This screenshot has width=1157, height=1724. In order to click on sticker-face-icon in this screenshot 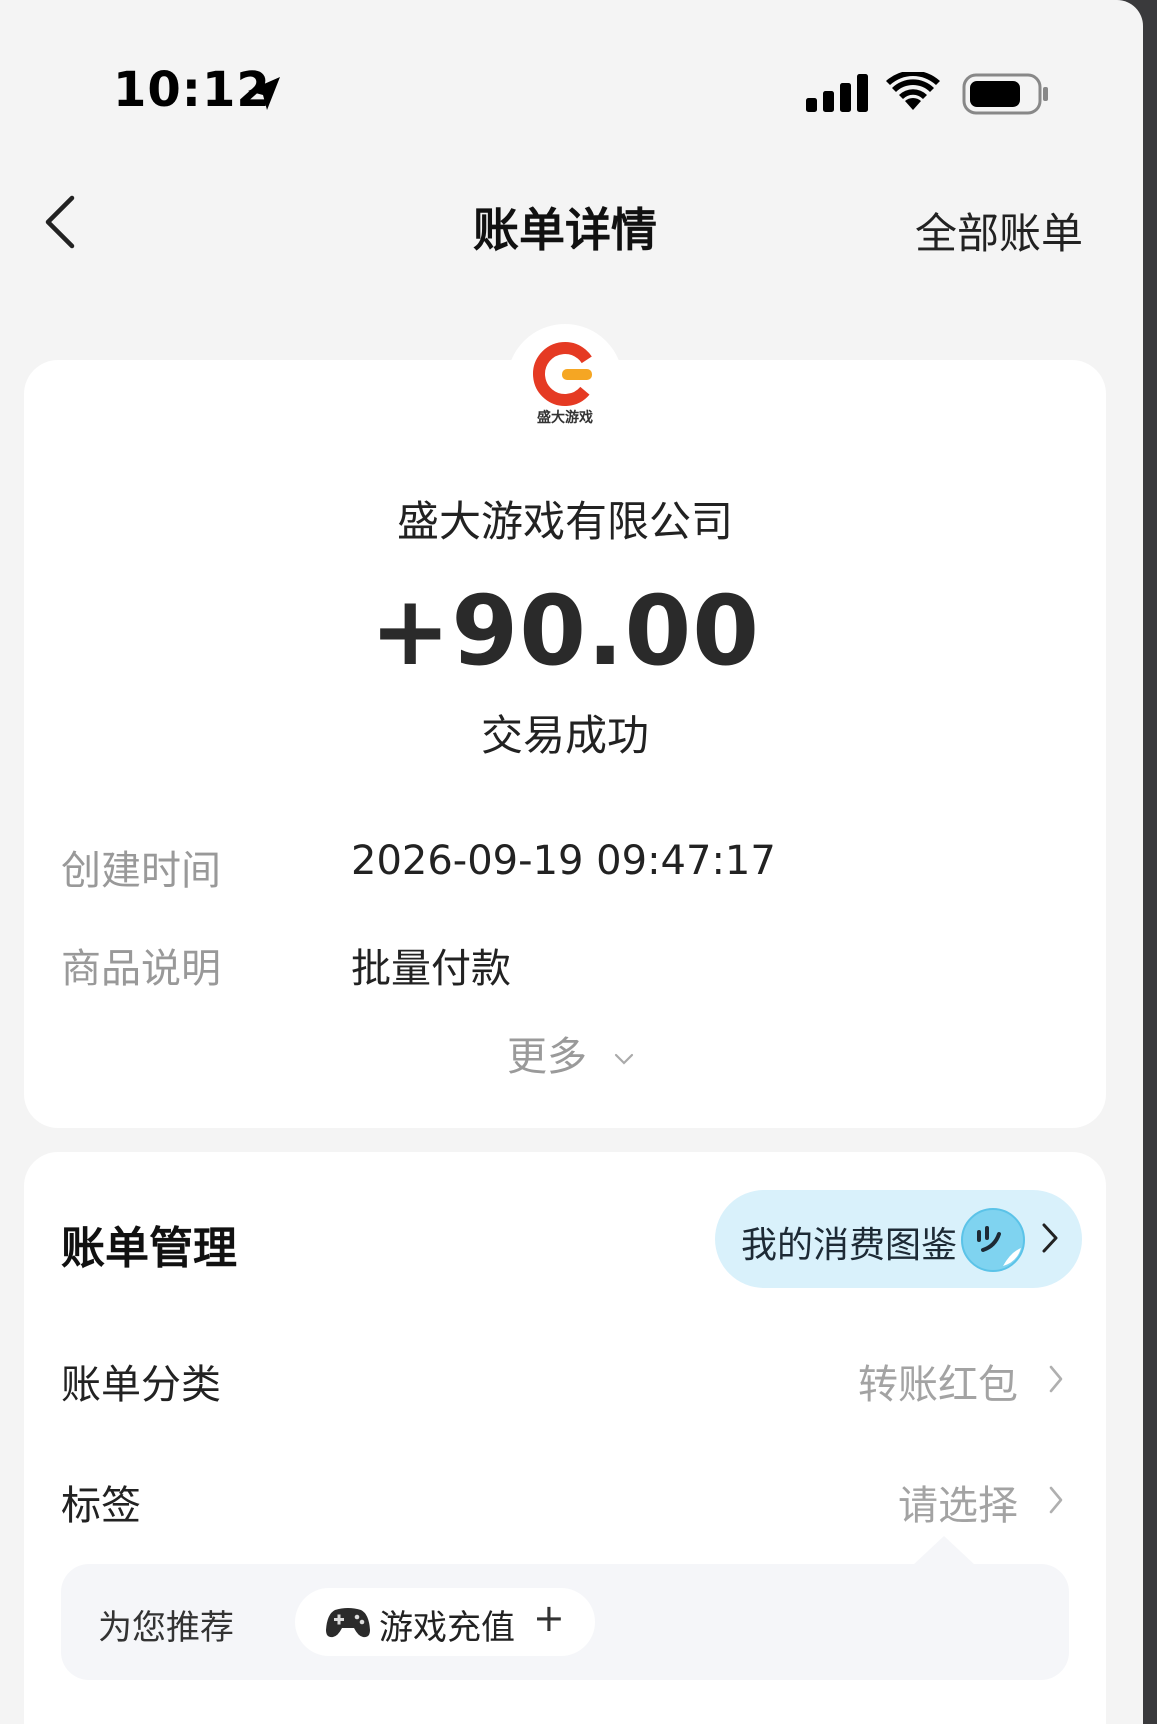, I will do `click(993, 1240)`.